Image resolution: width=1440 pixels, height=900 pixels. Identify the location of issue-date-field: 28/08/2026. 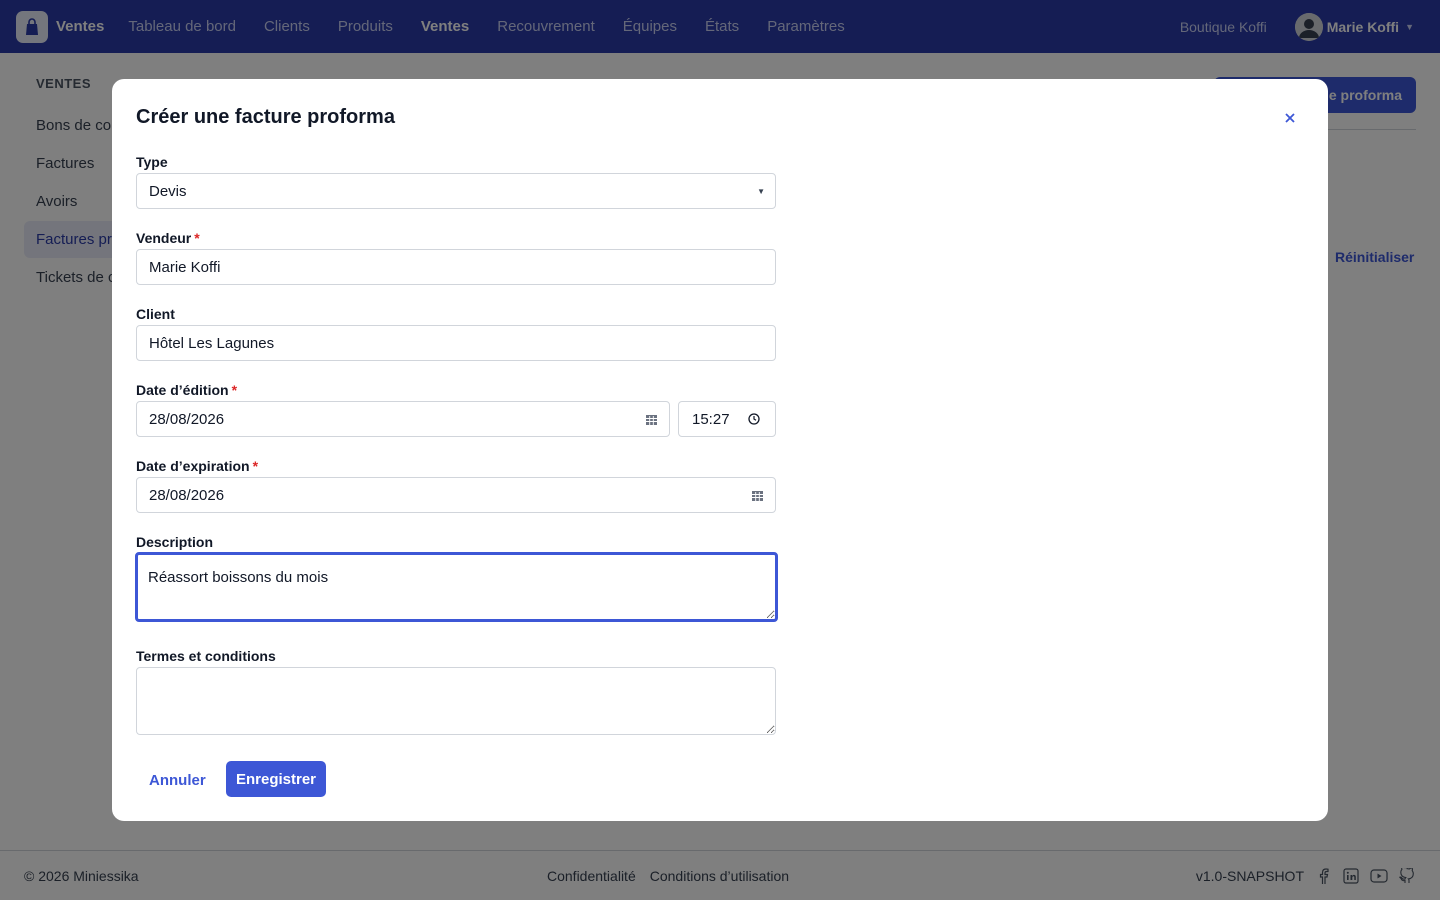
(403, 419).